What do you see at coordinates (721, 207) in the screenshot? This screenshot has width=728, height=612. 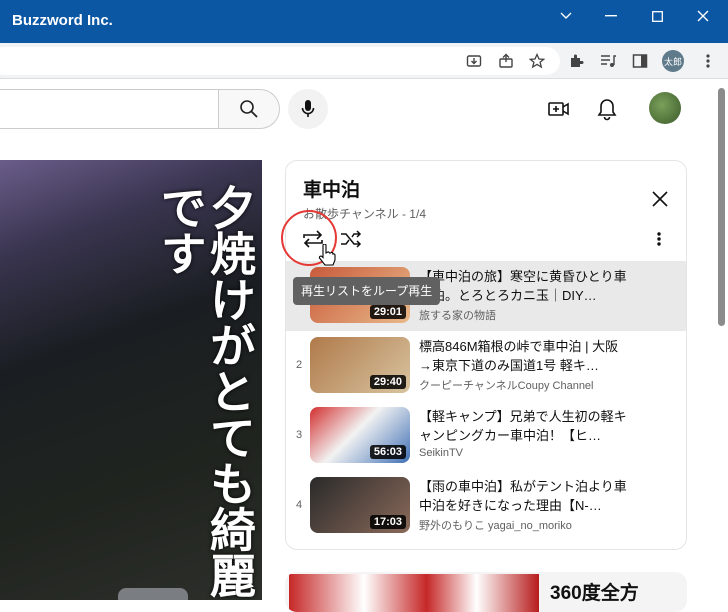 I see `scrollbar-thumb` at bounding box center [721, 207].